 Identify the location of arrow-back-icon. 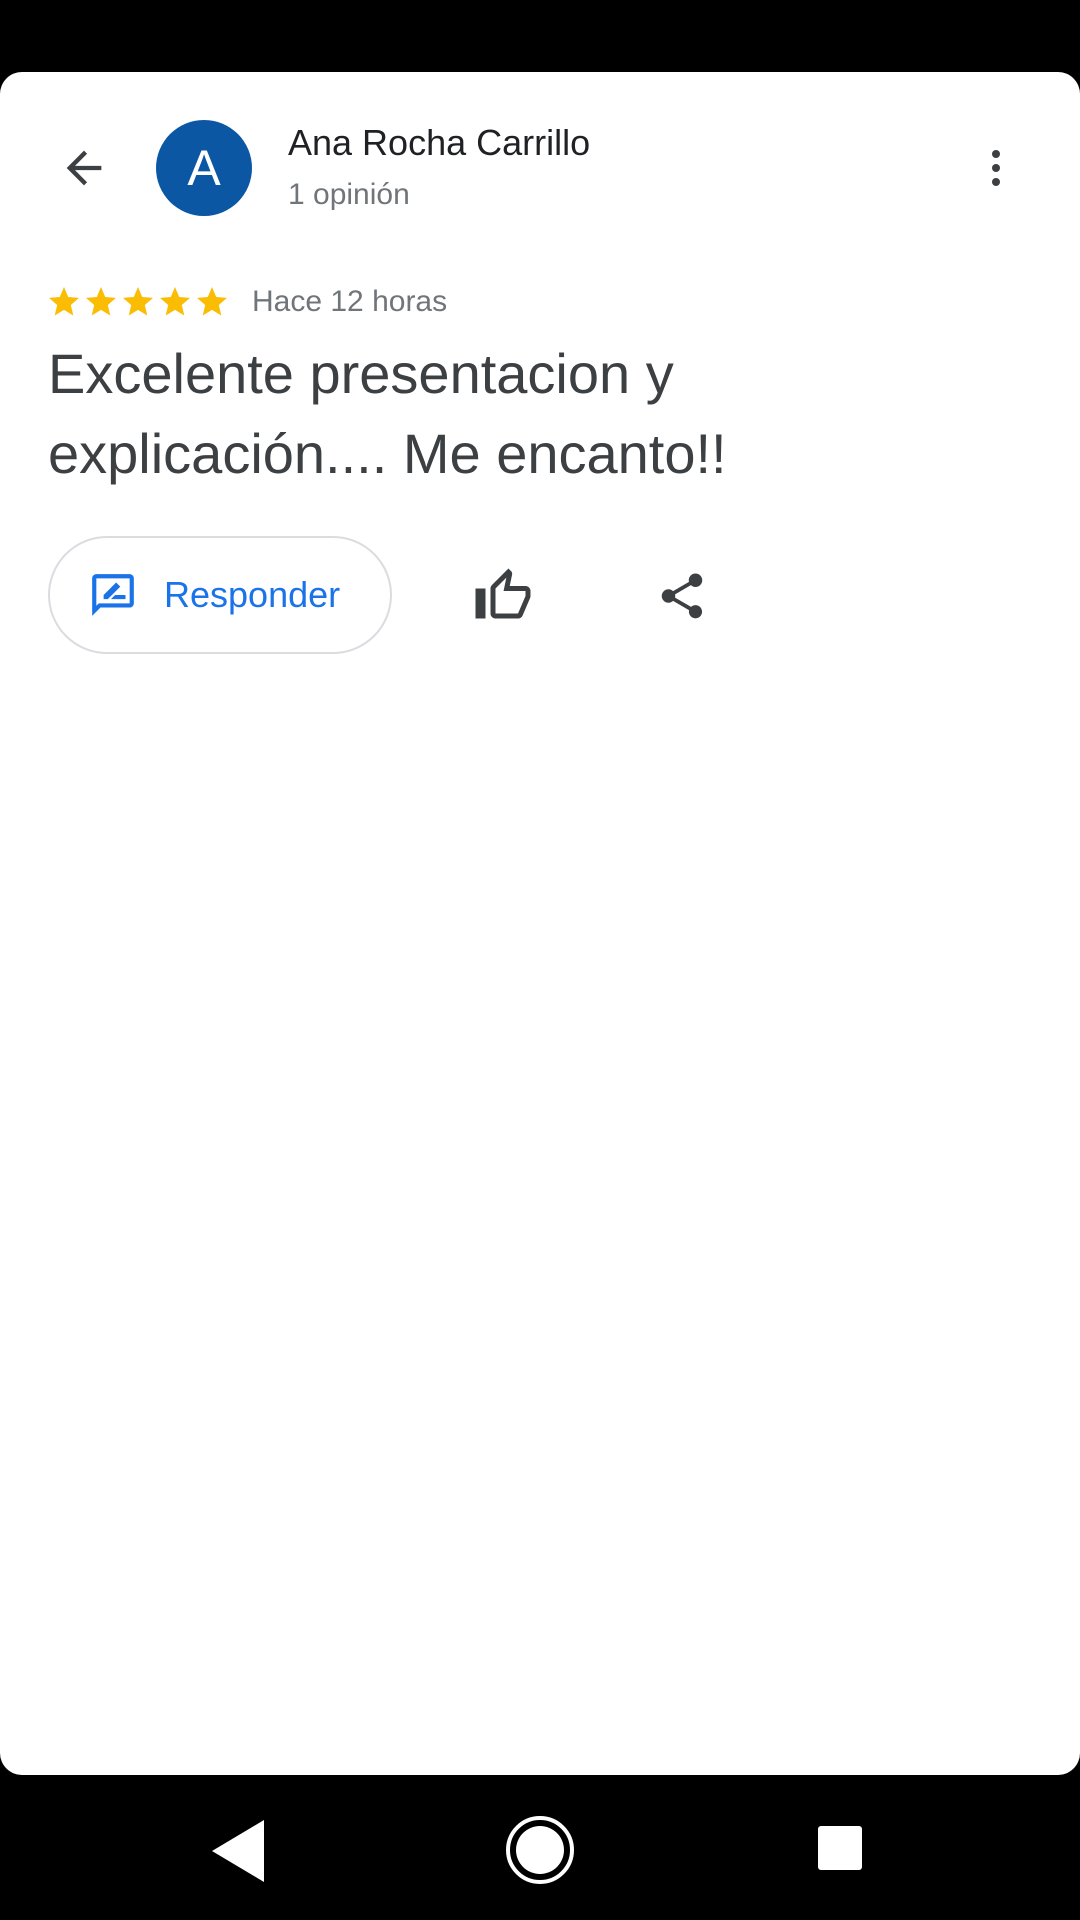
(84, 168).